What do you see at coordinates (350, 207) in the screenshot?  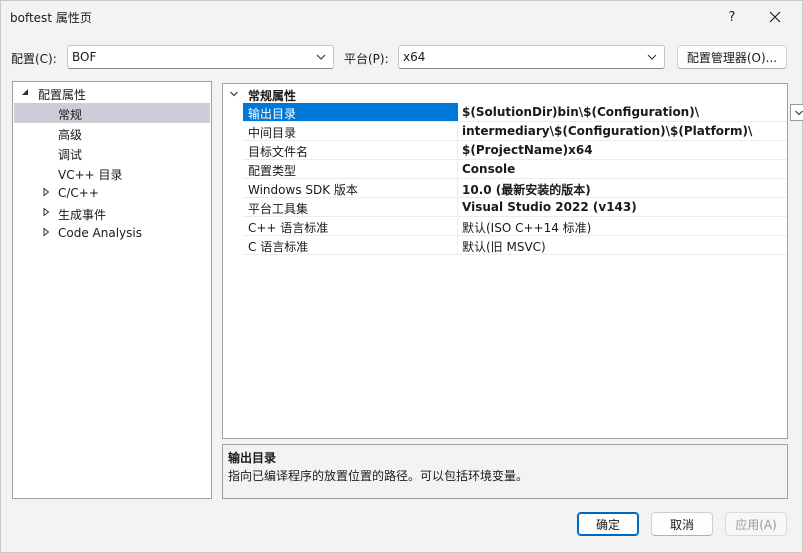 I see `property-name: 平台工具集` at bounding box center [350, 207].